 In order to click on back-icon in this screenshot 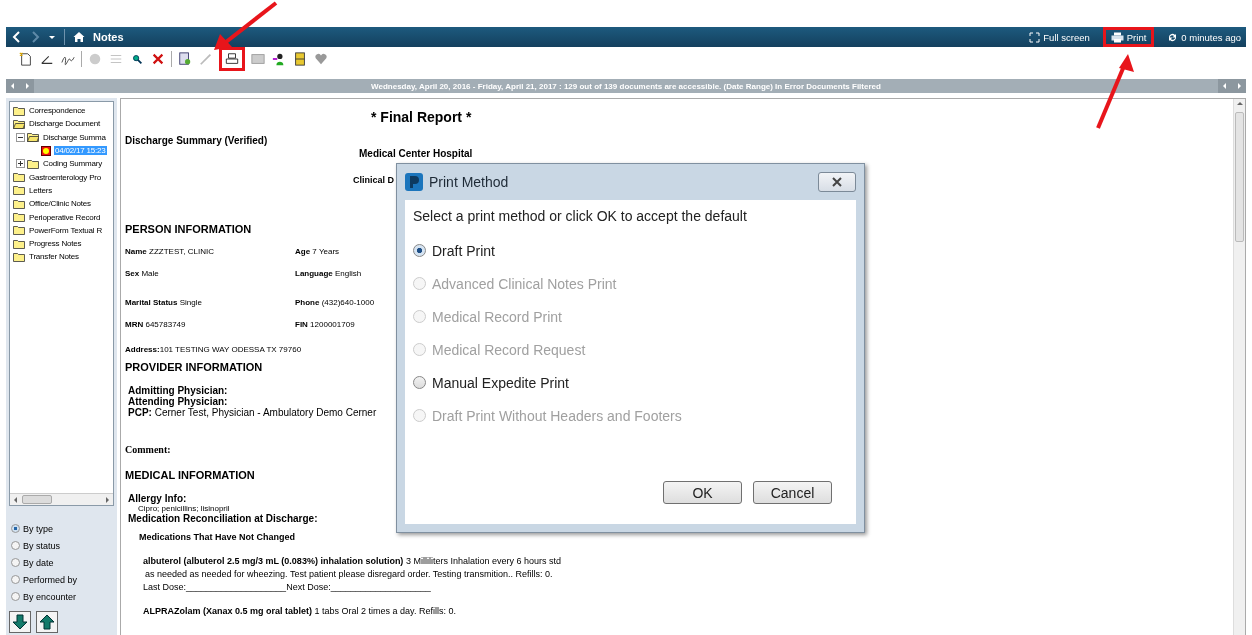, I will do `click(17, 37)`.